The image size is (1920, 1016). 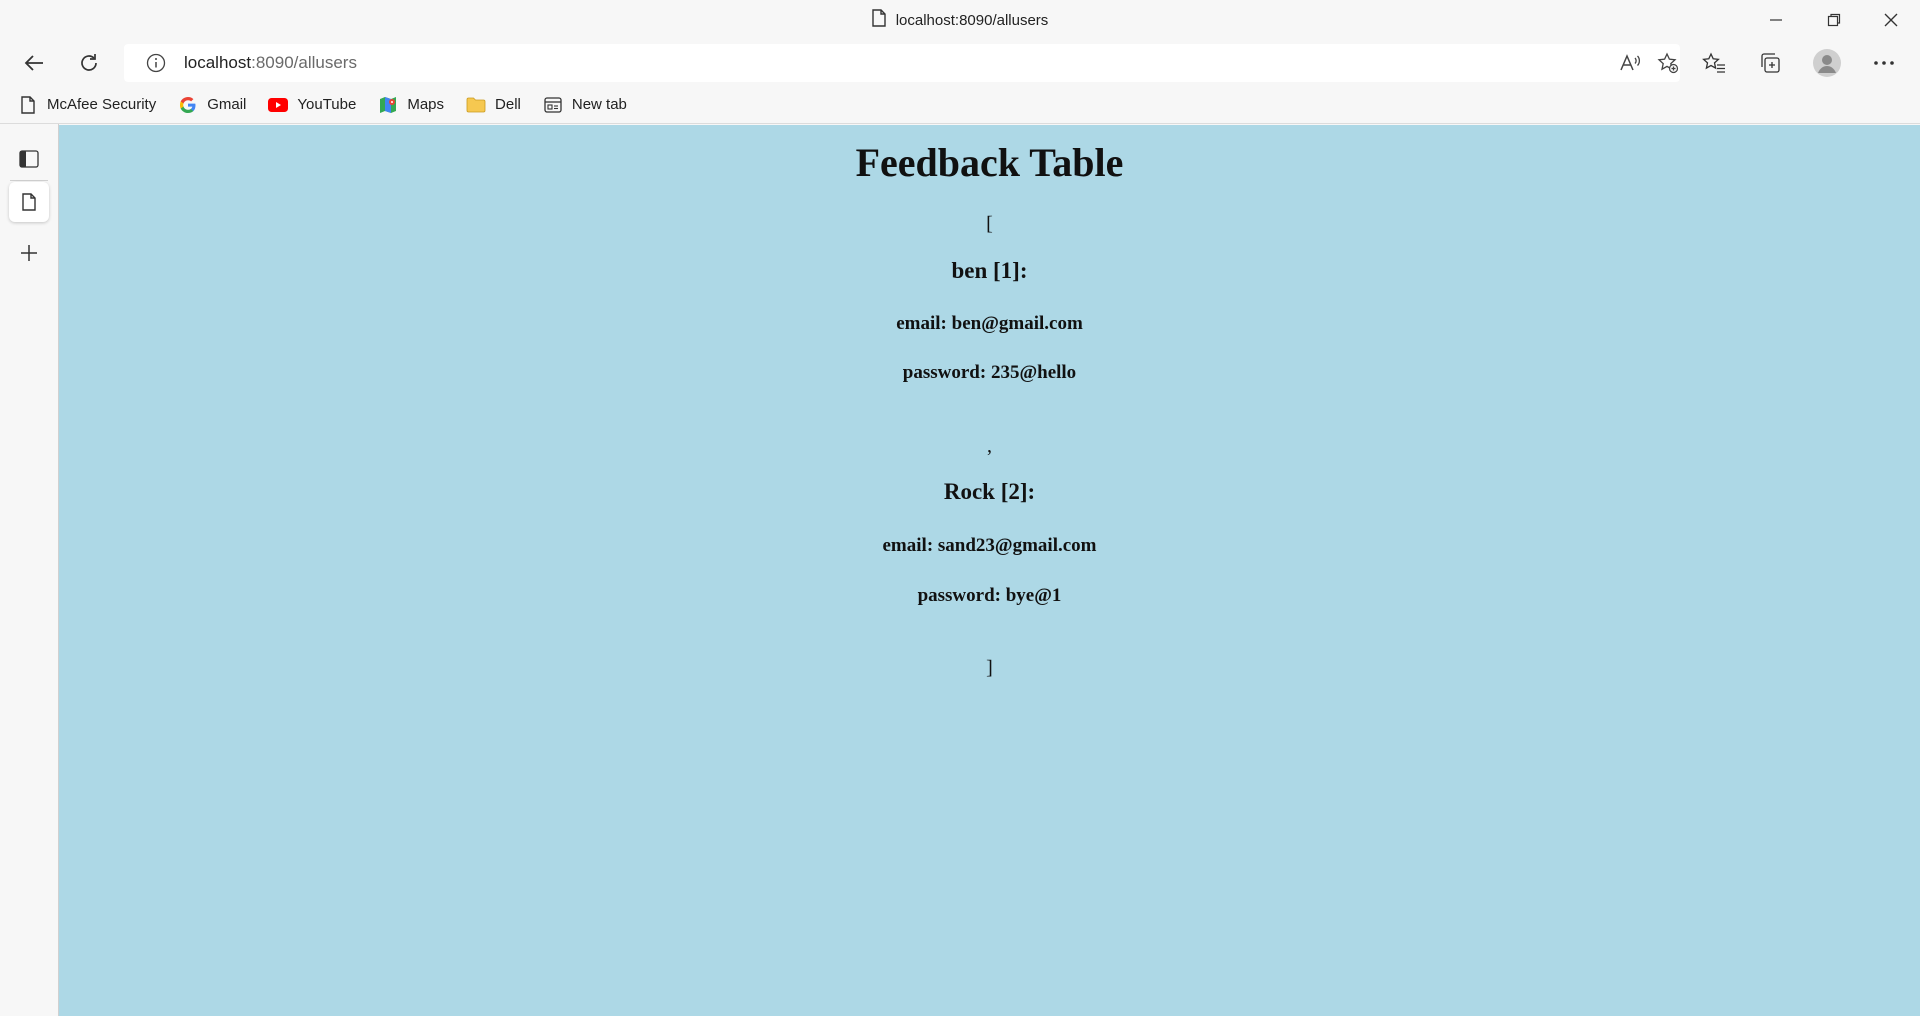 I want to click on sidebar-divider, so click(x=29, y=180).